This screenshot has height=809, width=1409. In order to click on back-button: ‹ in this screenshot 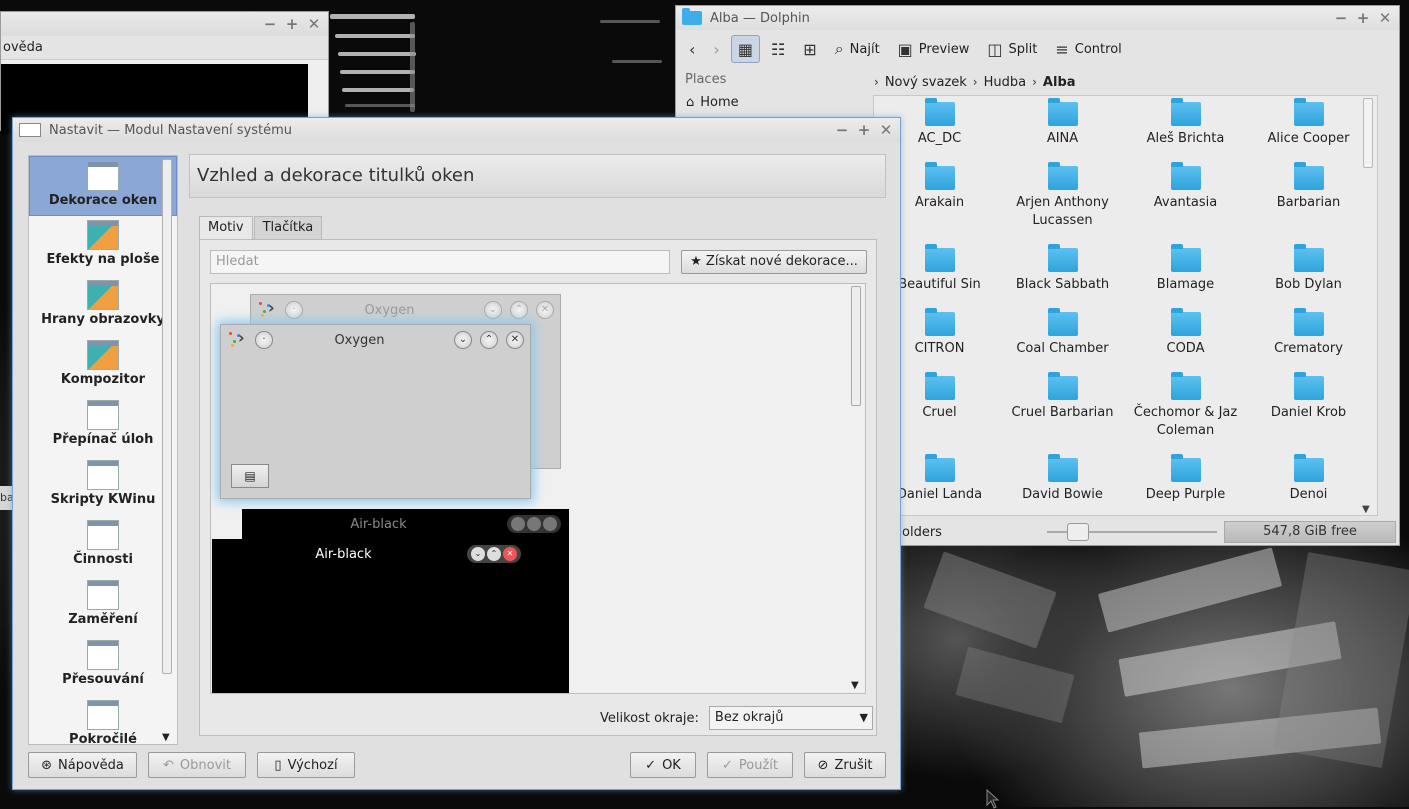, I will do `click(692, 49)`.